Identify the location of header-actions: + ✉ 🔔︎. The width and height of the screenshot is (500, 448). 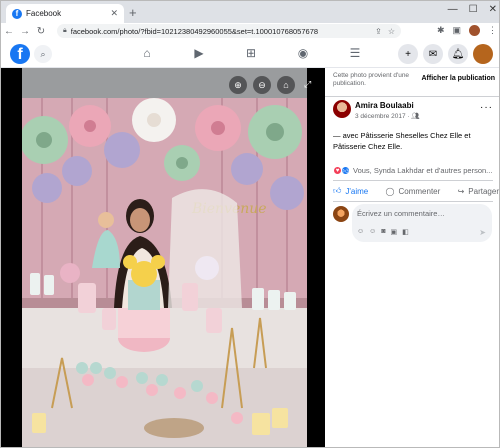
(445, 54).